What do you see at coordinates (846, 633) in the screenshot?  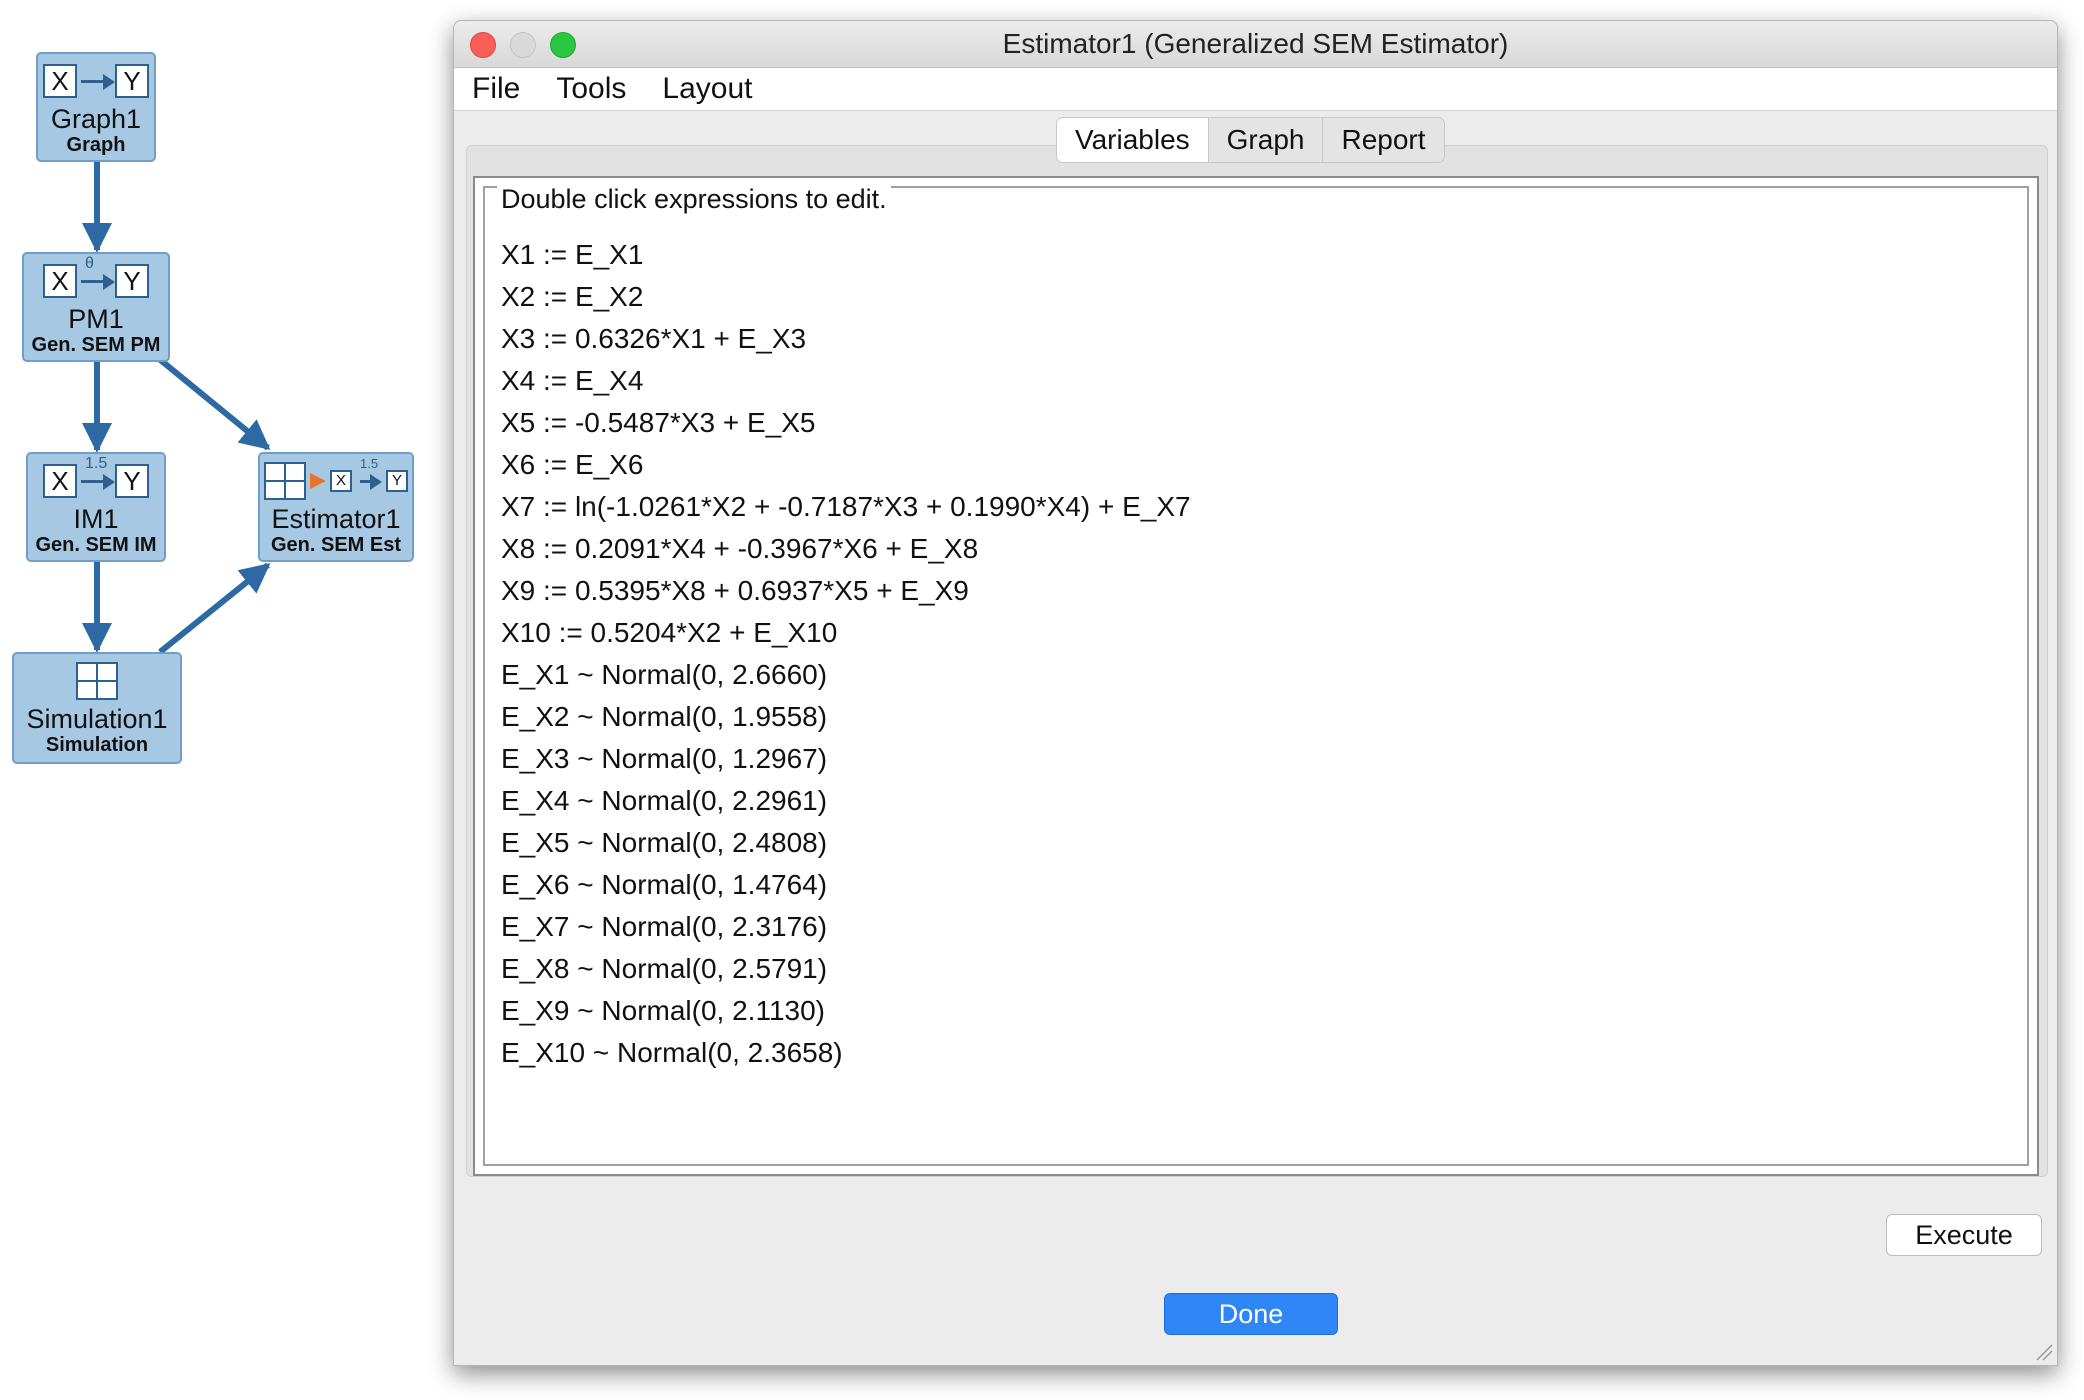 I see `expression-x10: X10 := 0.5204*X2 + E_X10` at bounding box center [846, 633].